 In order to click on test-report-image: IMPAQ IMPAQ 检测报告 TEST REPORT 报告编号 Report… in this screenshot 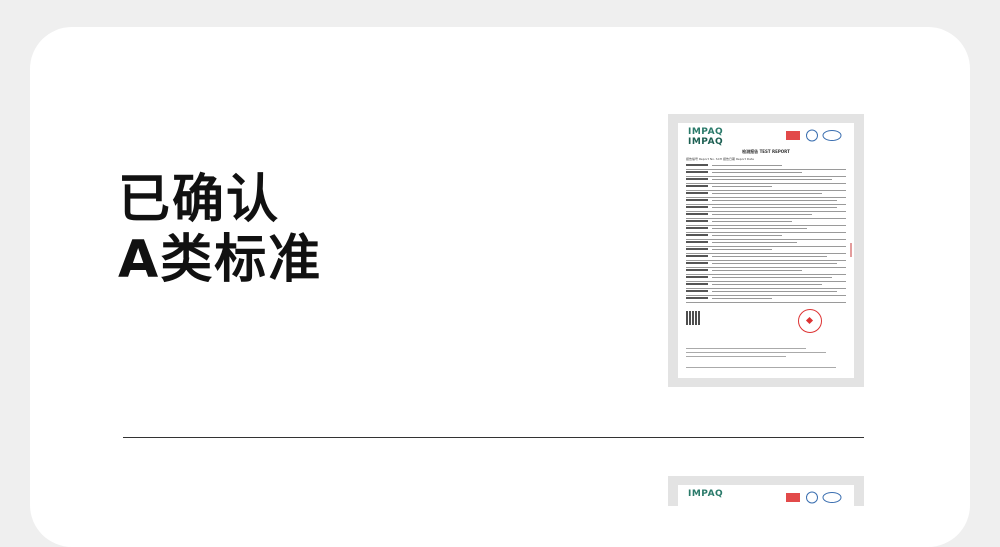, I will do `click(766, 250)`.